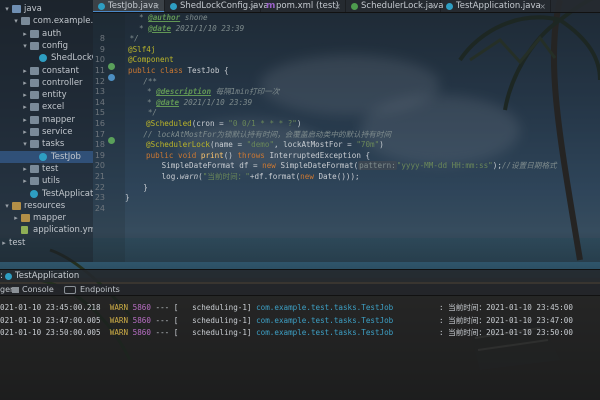  I want to click on tree-item-utils: ▸ utils, so click(46, 181).